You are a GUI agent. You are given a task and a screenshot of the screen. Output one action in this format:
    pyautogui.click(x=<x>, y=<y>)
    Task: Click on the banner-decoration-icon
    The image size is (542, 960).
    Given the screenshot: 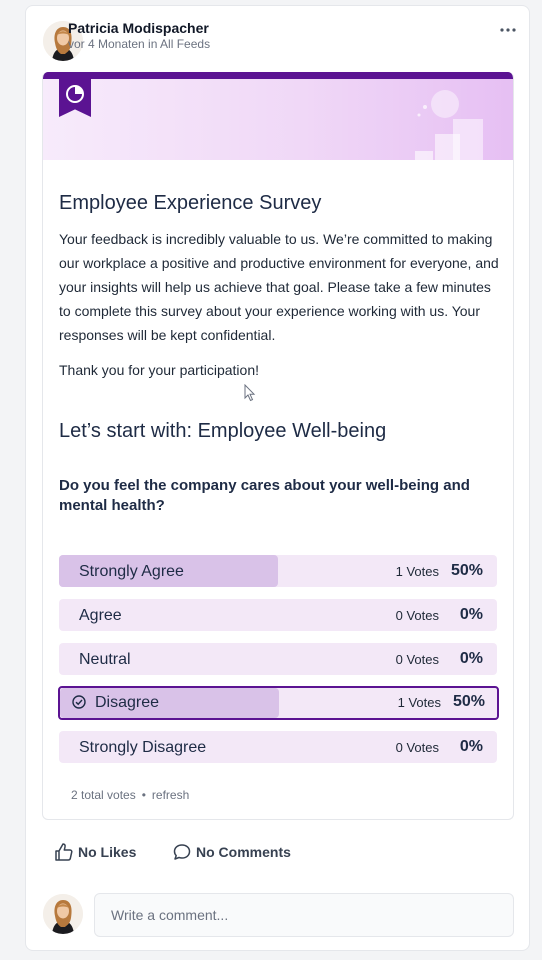 What is the action you would take?
    pyautogui.click(x=449, y=125)
    